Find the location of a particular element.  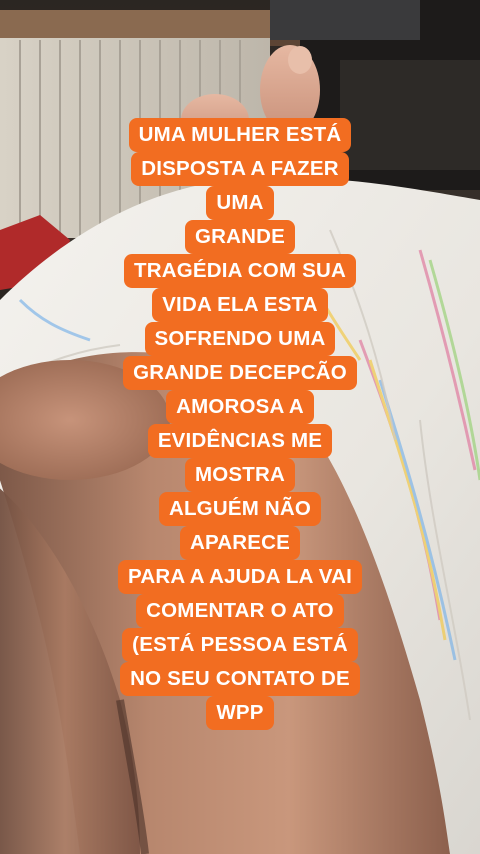

caption-line: PARA A AJUDA LA VAI is located at coordinates (240, 577).